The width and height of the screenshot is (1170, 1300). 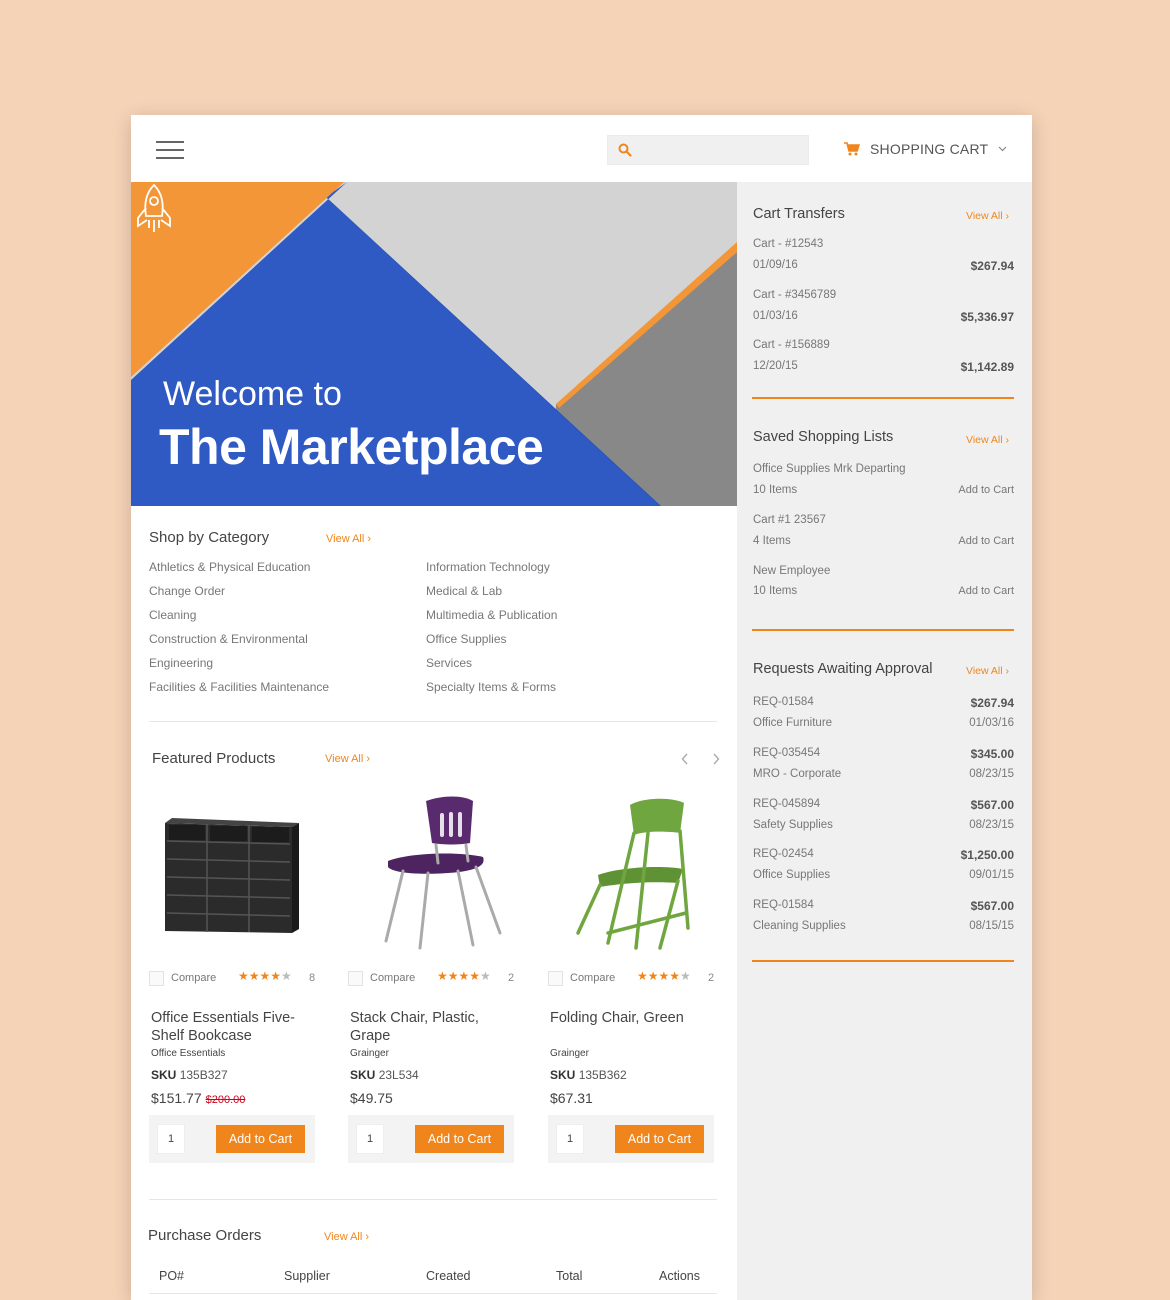 I want to click on category-link: Athletics & Physical Education, so click(x=229, y=567).